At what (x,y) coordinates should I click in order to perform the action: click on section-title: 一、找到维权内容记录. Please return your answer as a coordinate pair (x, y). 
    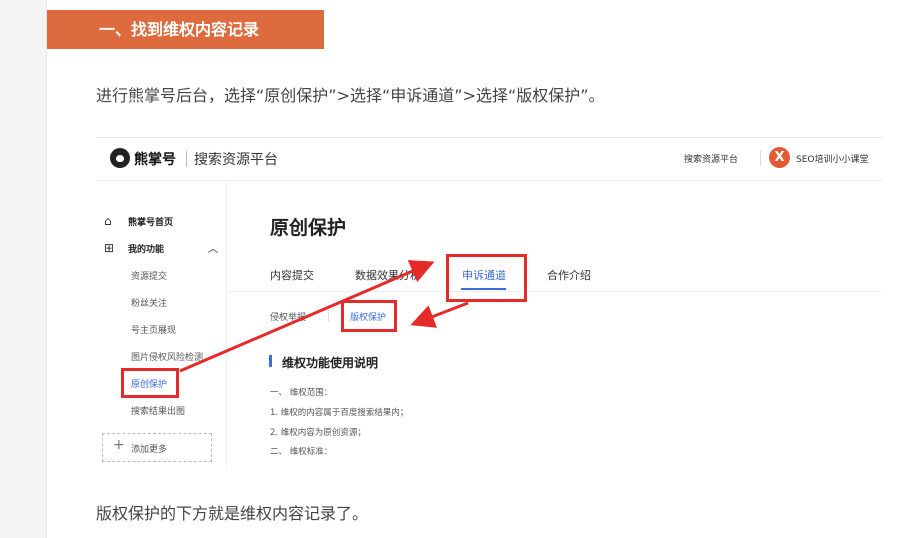
    Looking at the image, I should click on (185, 29).